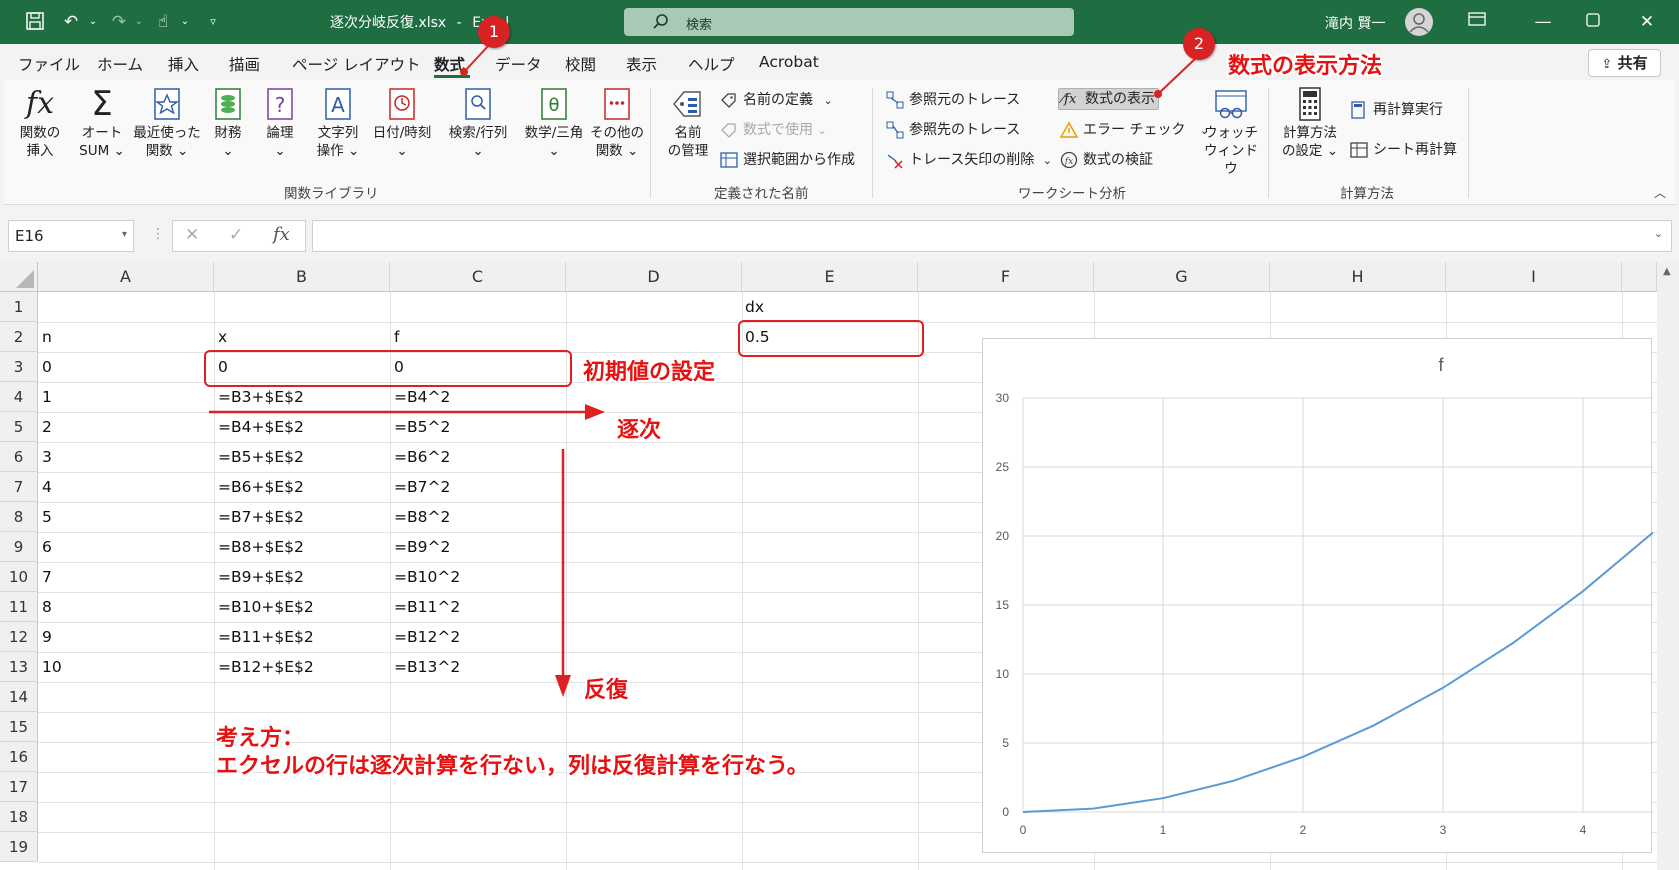 This screenshot has width=1679, height=870. Describe the element at coordinates (52, 667) in the screenshot. I see `cell-A13: 10` at that location.